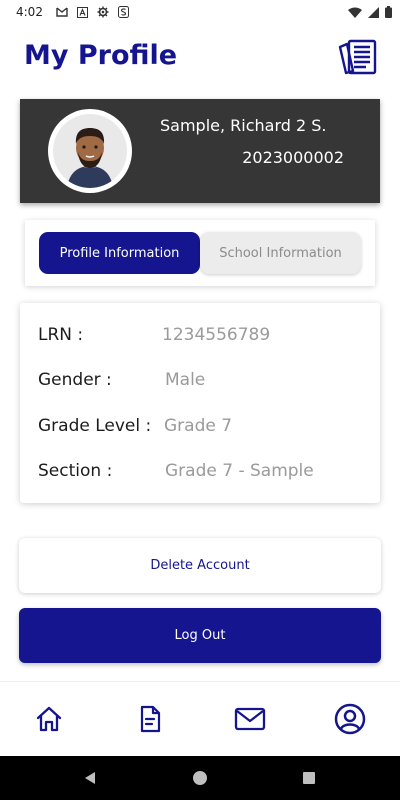 This screenshot has width=400, height=800. Describe the element at coordinates (185, 380) in the screenshot. I see `info-value: Male` at that location.